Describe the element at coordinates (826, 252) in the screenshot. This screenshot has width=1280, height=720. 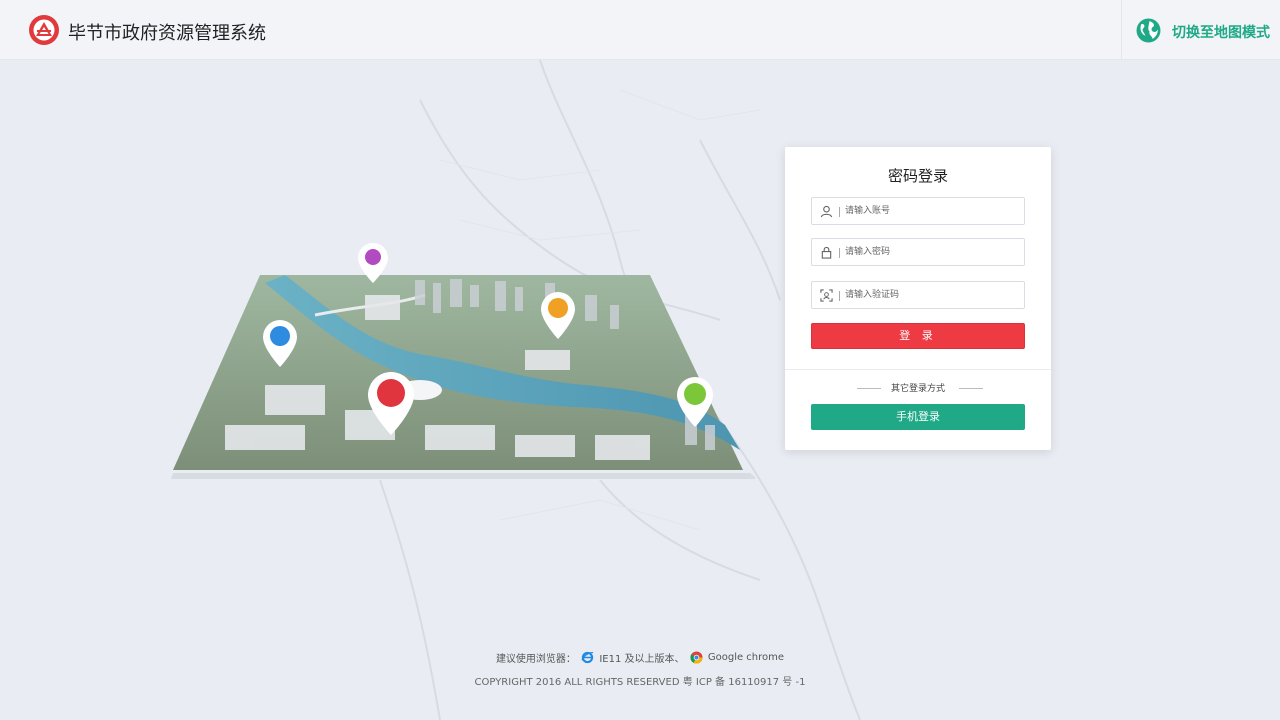
I see `lock-icon` at that location.